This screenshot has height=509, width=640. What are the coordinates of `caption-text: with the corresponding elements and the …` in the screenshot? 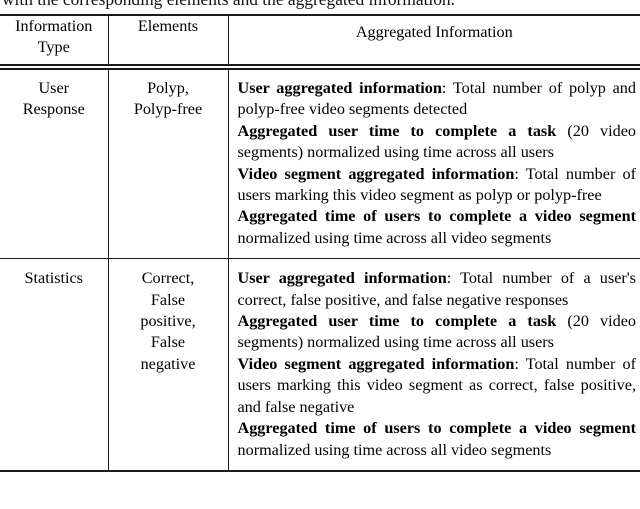 It's located at (320, 5).